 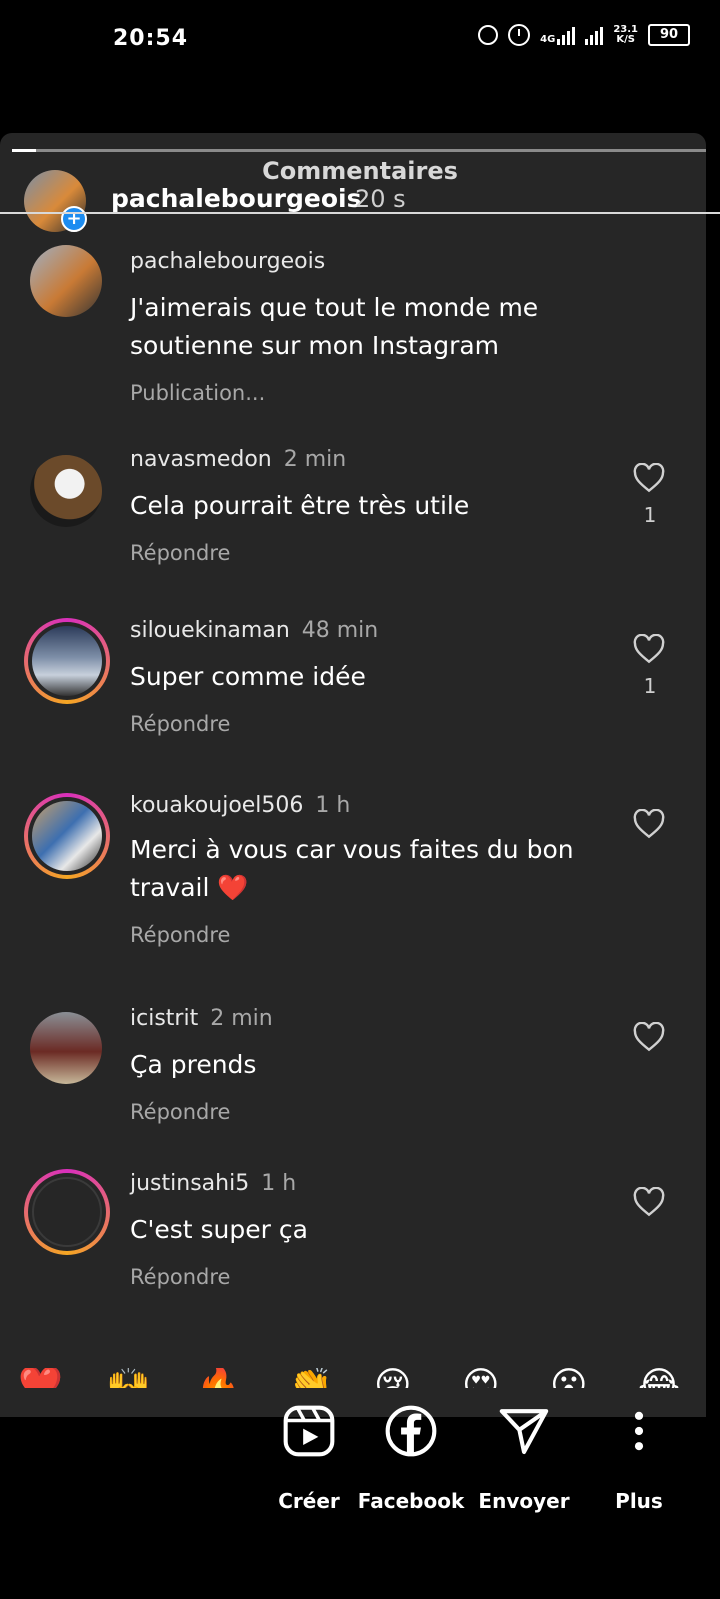 I want to click on share-bar: Créer Facebook Envoyer Plus, so click(x=360, y=1502).